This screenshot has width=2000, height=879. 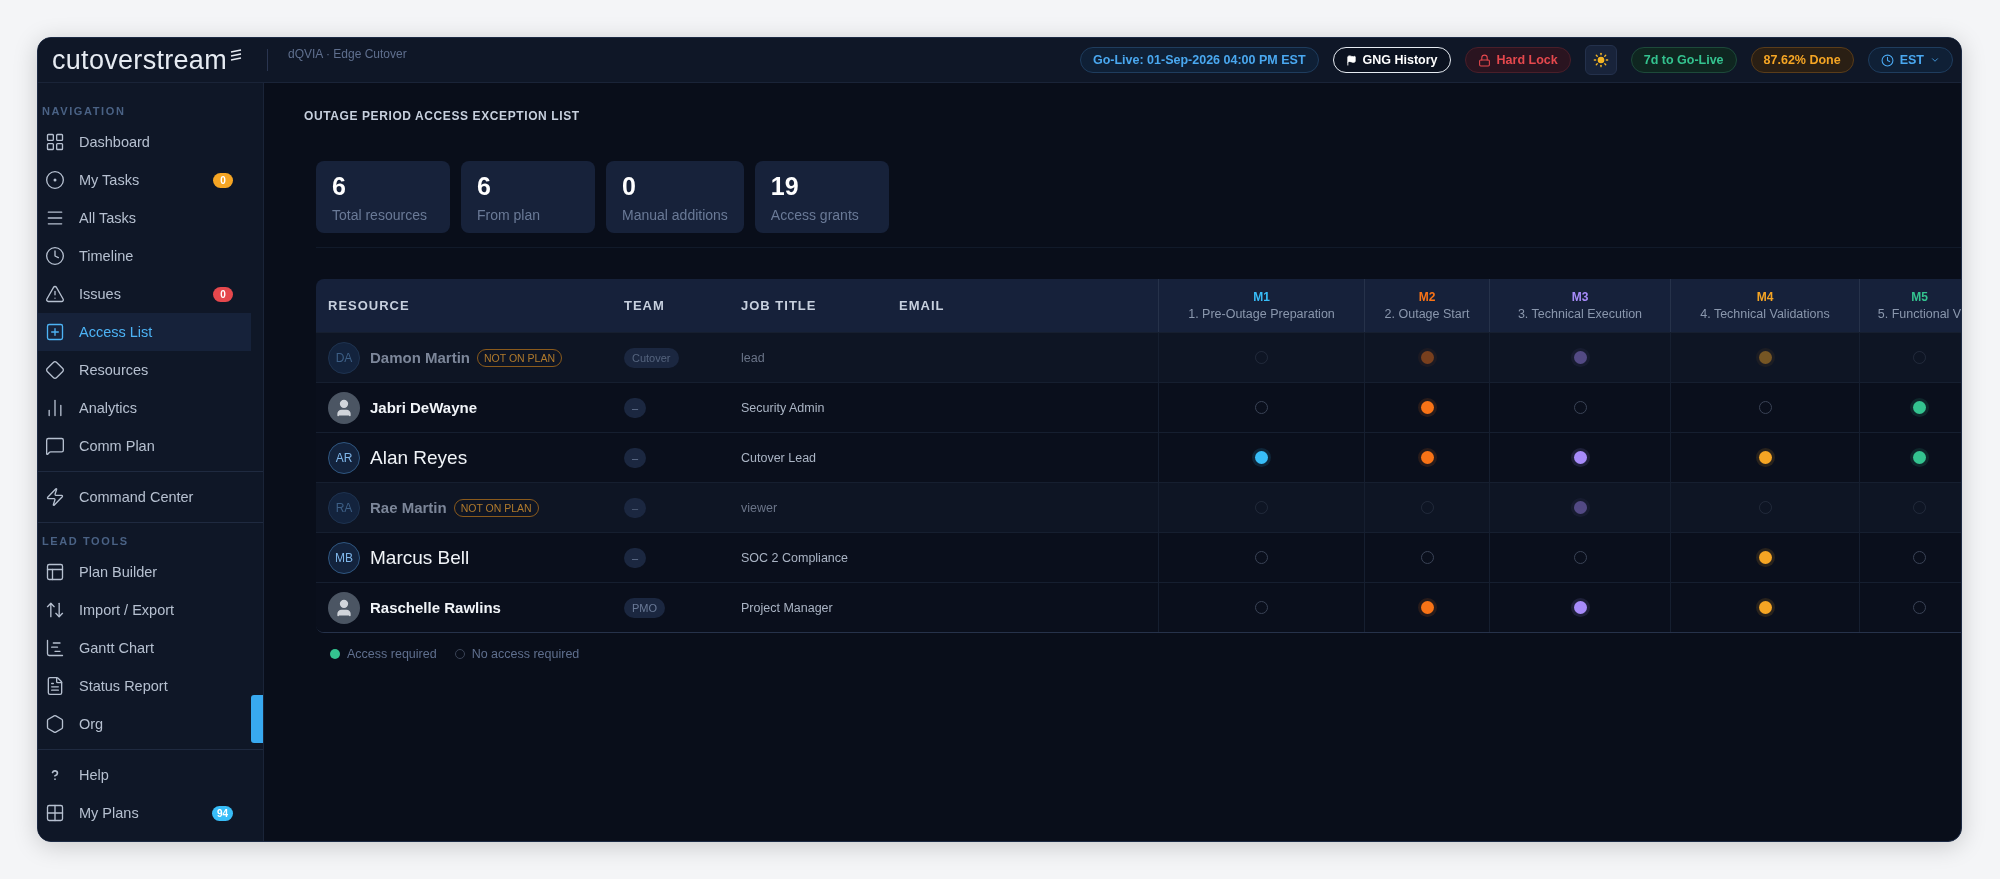 I want to click on milestone-code: M5, so click(x=1919, y=297).